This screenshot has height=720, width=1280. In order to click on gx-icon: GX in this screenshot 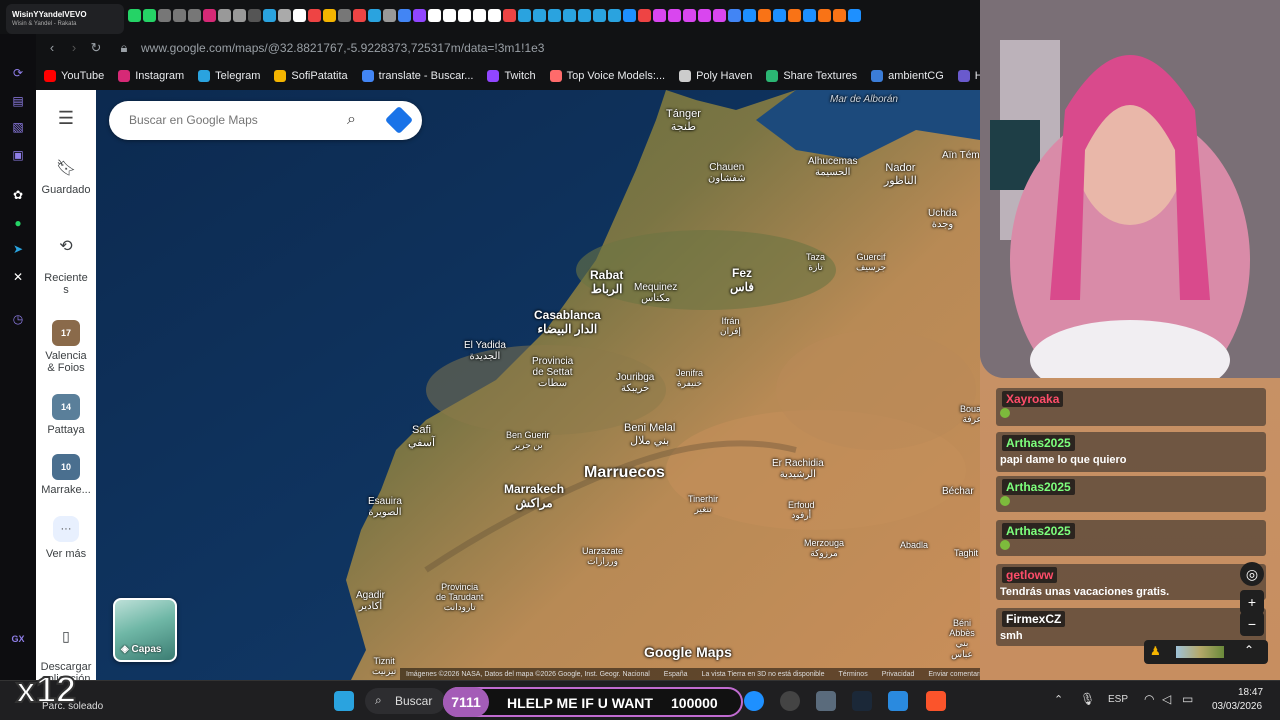, I will do `click(18, 639)`.